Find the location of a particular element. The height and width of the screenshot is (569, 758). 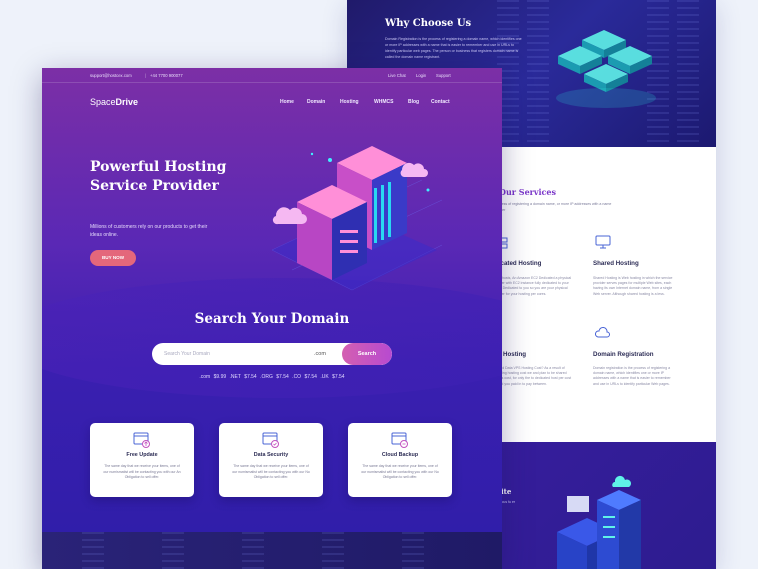

brand-logo: SpaceDrive is located at coordinates (114, 102).